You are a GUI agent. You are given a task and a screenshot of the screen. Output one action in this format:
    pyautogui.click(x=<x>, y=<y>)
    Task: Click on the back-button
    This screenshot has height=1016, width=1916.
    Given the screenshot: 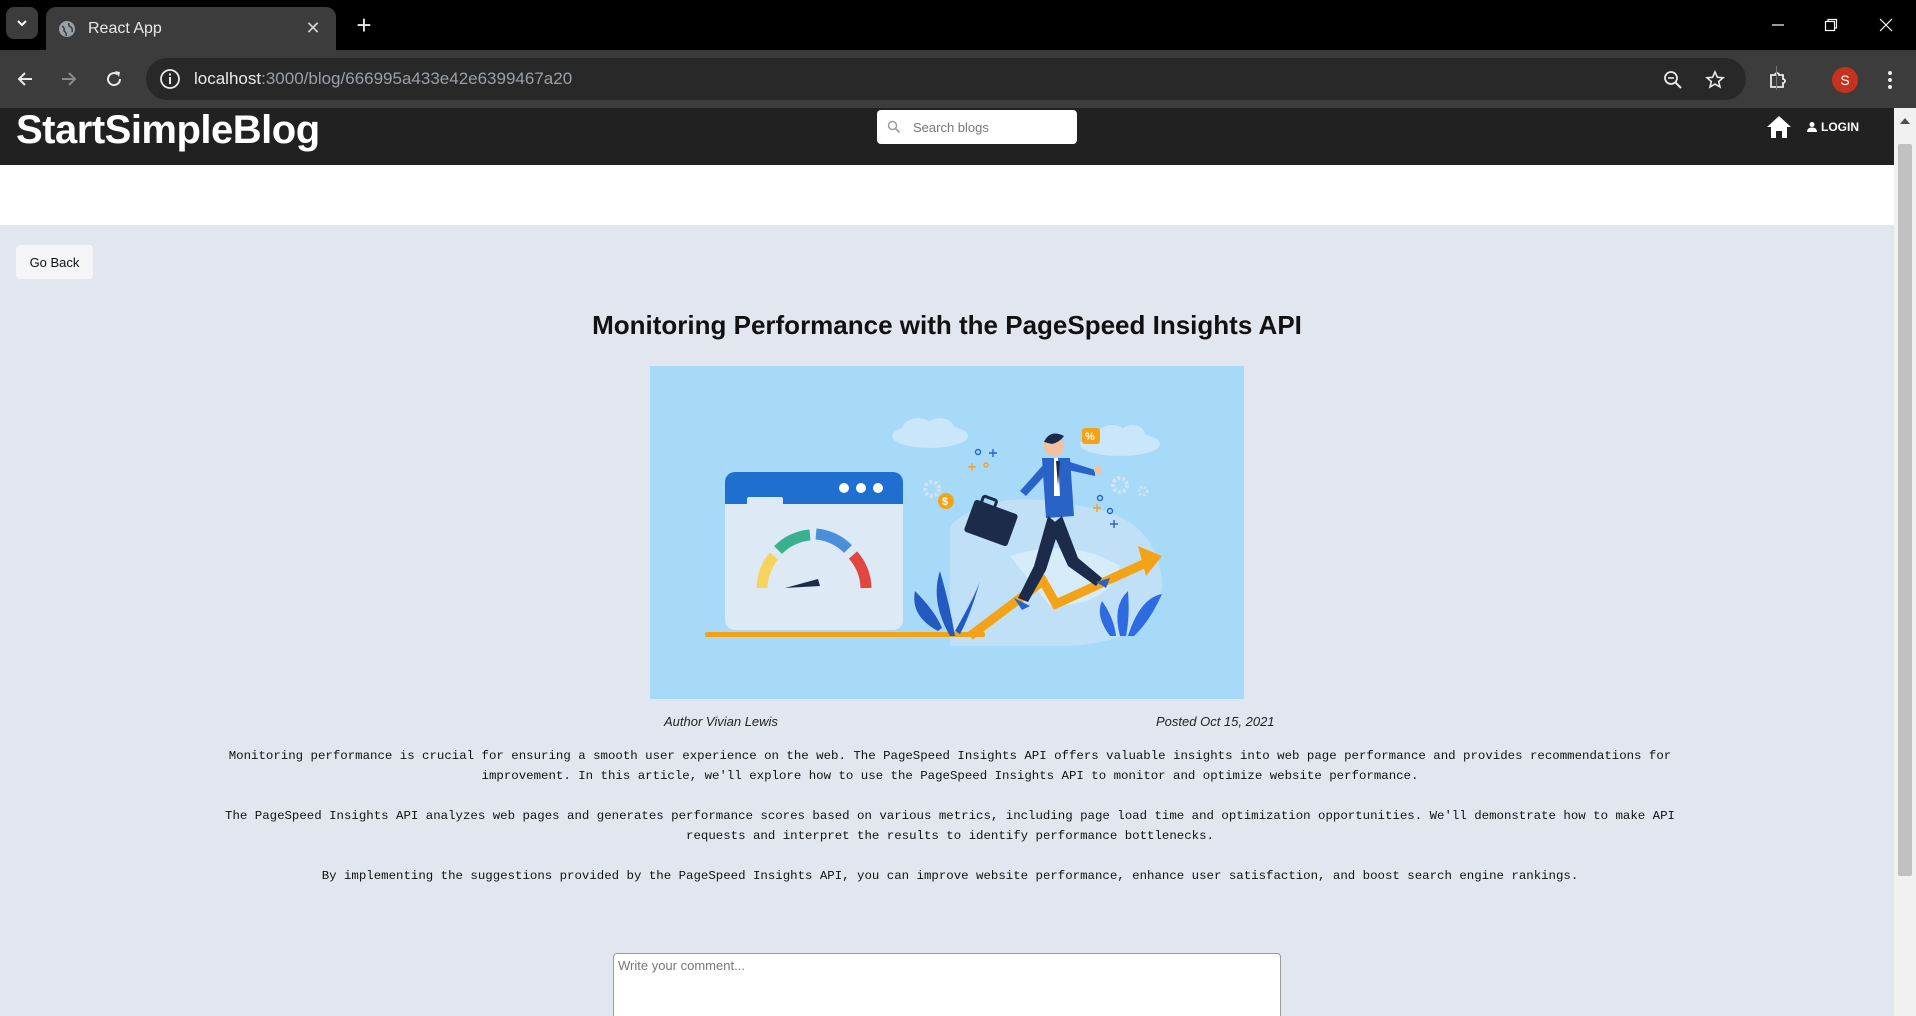 What is the action you would take?
    pyautogui.click(x=25, y=79)
    